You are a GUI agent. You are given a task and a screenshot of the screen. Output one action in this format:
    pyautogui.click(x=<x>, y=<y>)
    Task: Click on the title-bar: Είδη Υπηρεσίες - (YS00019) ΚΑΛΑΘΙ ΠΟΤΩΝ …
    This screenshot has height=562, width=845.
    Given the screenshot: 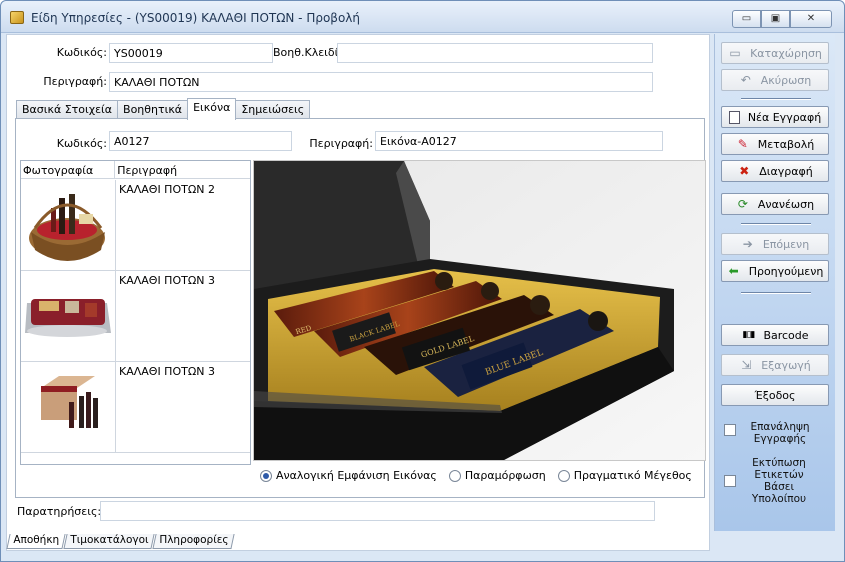 What is the action you would take?
    pyautogui.click(x=422, y=17)
    